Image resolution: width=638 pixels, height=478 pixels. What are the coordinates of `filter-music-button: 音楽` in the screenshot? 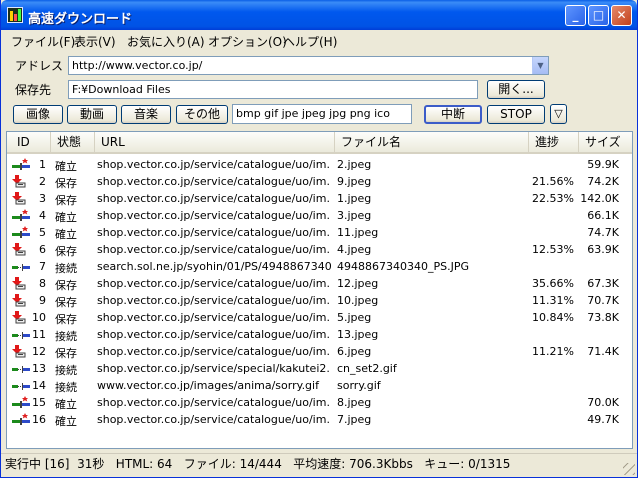 It's located at (146, 114).